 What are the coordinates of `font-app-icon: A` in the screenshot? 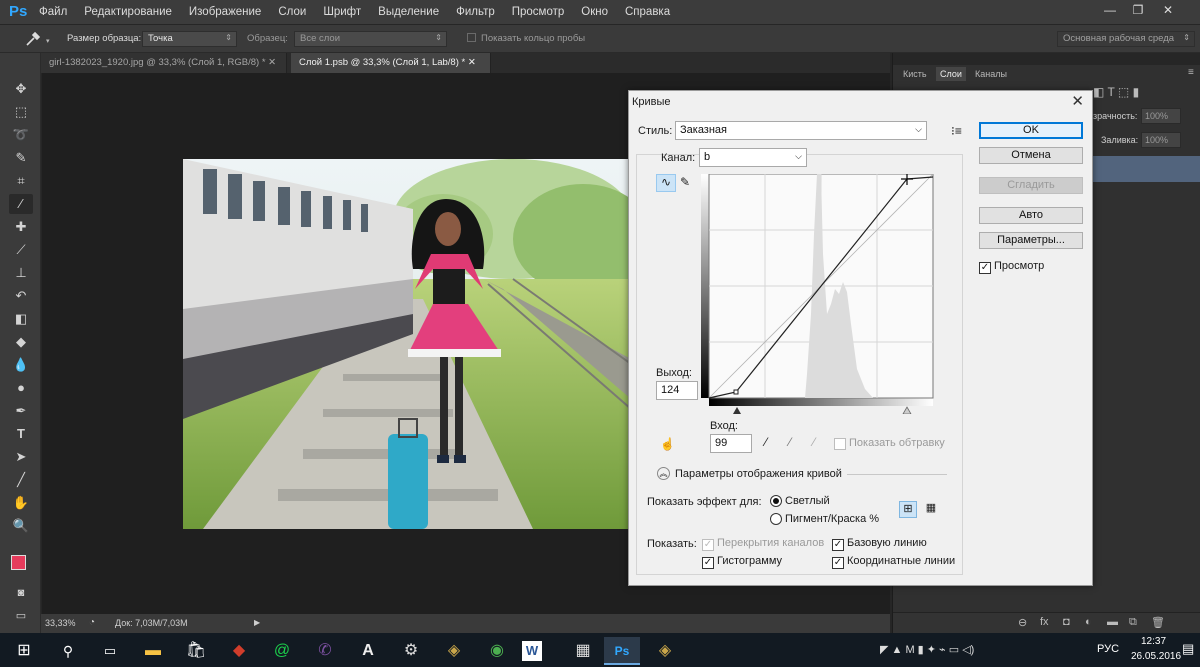 It's located at (368, 651).